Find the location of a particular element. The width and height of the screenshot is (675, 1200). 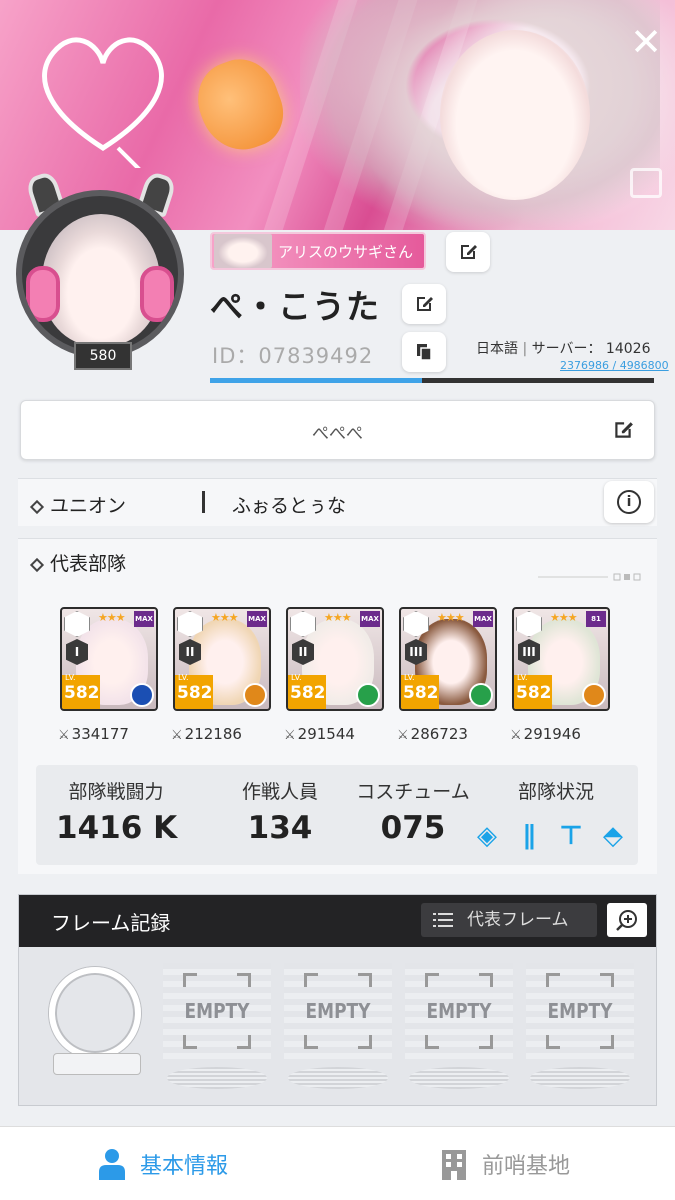

limit-badge: 81 is located at coordinates (596, 619).